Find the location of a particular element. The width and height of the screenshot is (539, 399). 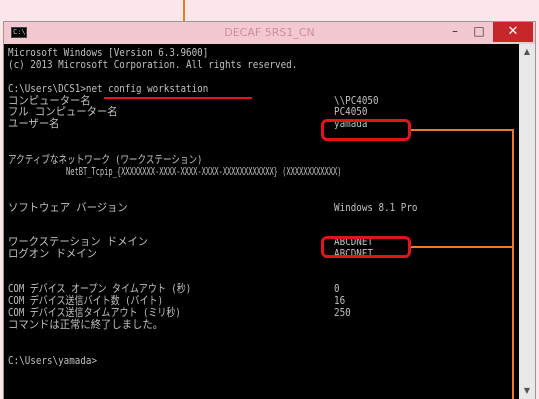

highlight-logon-domain is located at coordinates (366, 247).